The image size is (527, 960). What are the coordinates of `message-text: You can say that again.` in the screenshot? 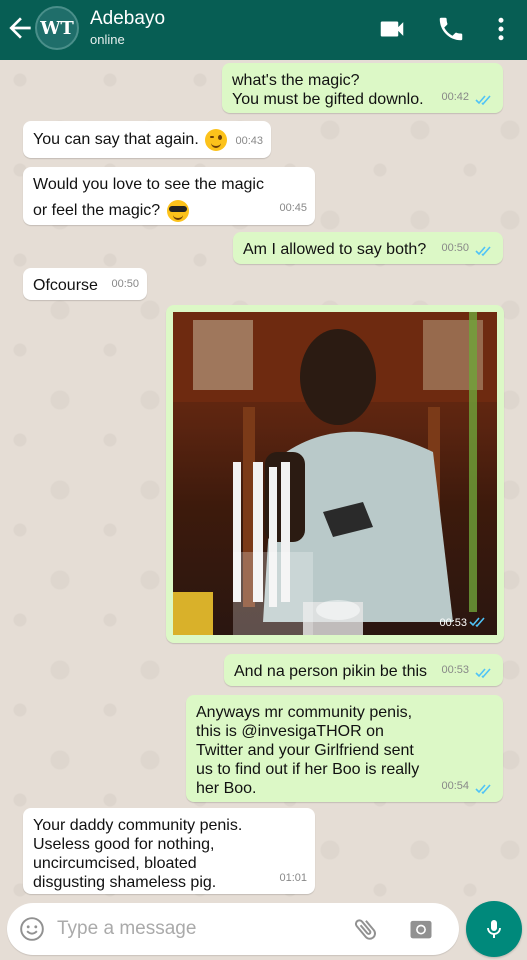 It's located at (116, 140).